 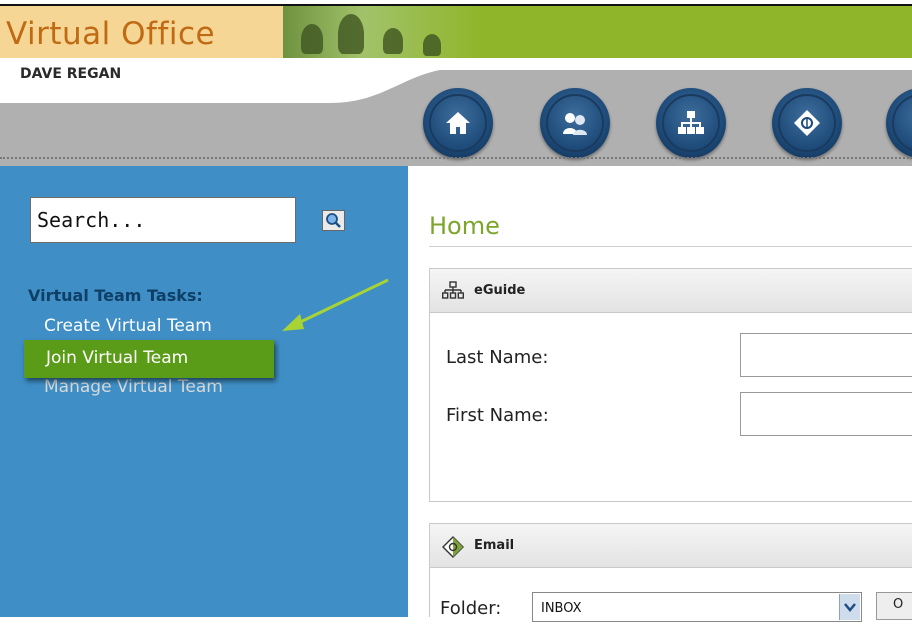 I want to click on email-title: Email, so click(x=494, y=545).